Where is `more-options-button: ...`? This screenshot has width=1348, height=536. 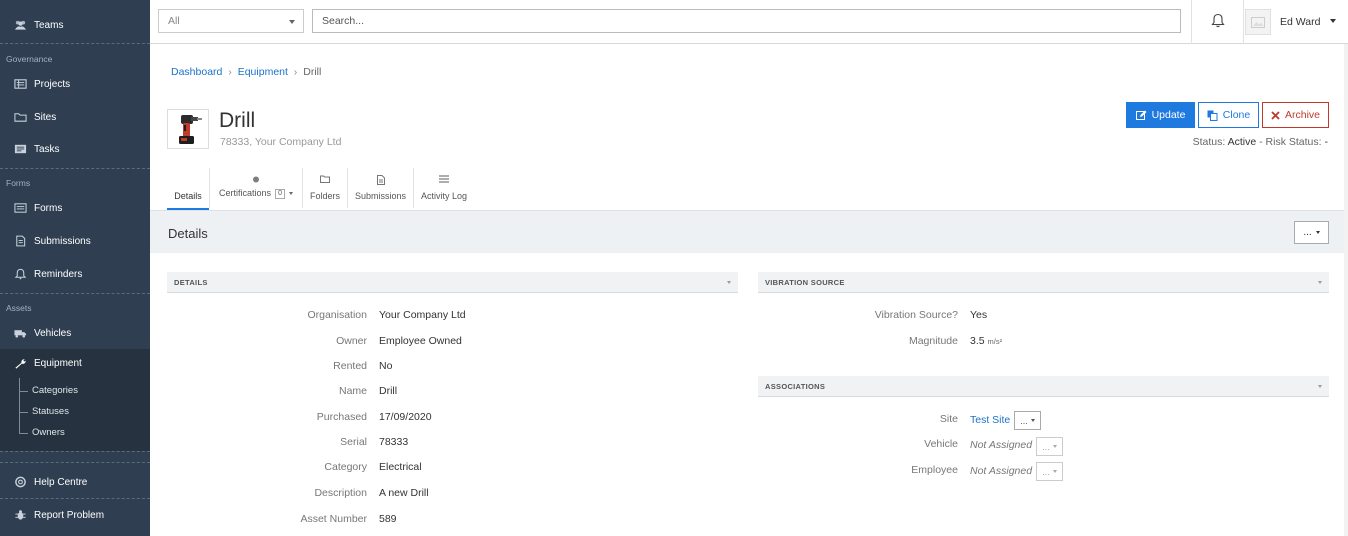 more-options-button: ... is located at coordinates (1311, 232).